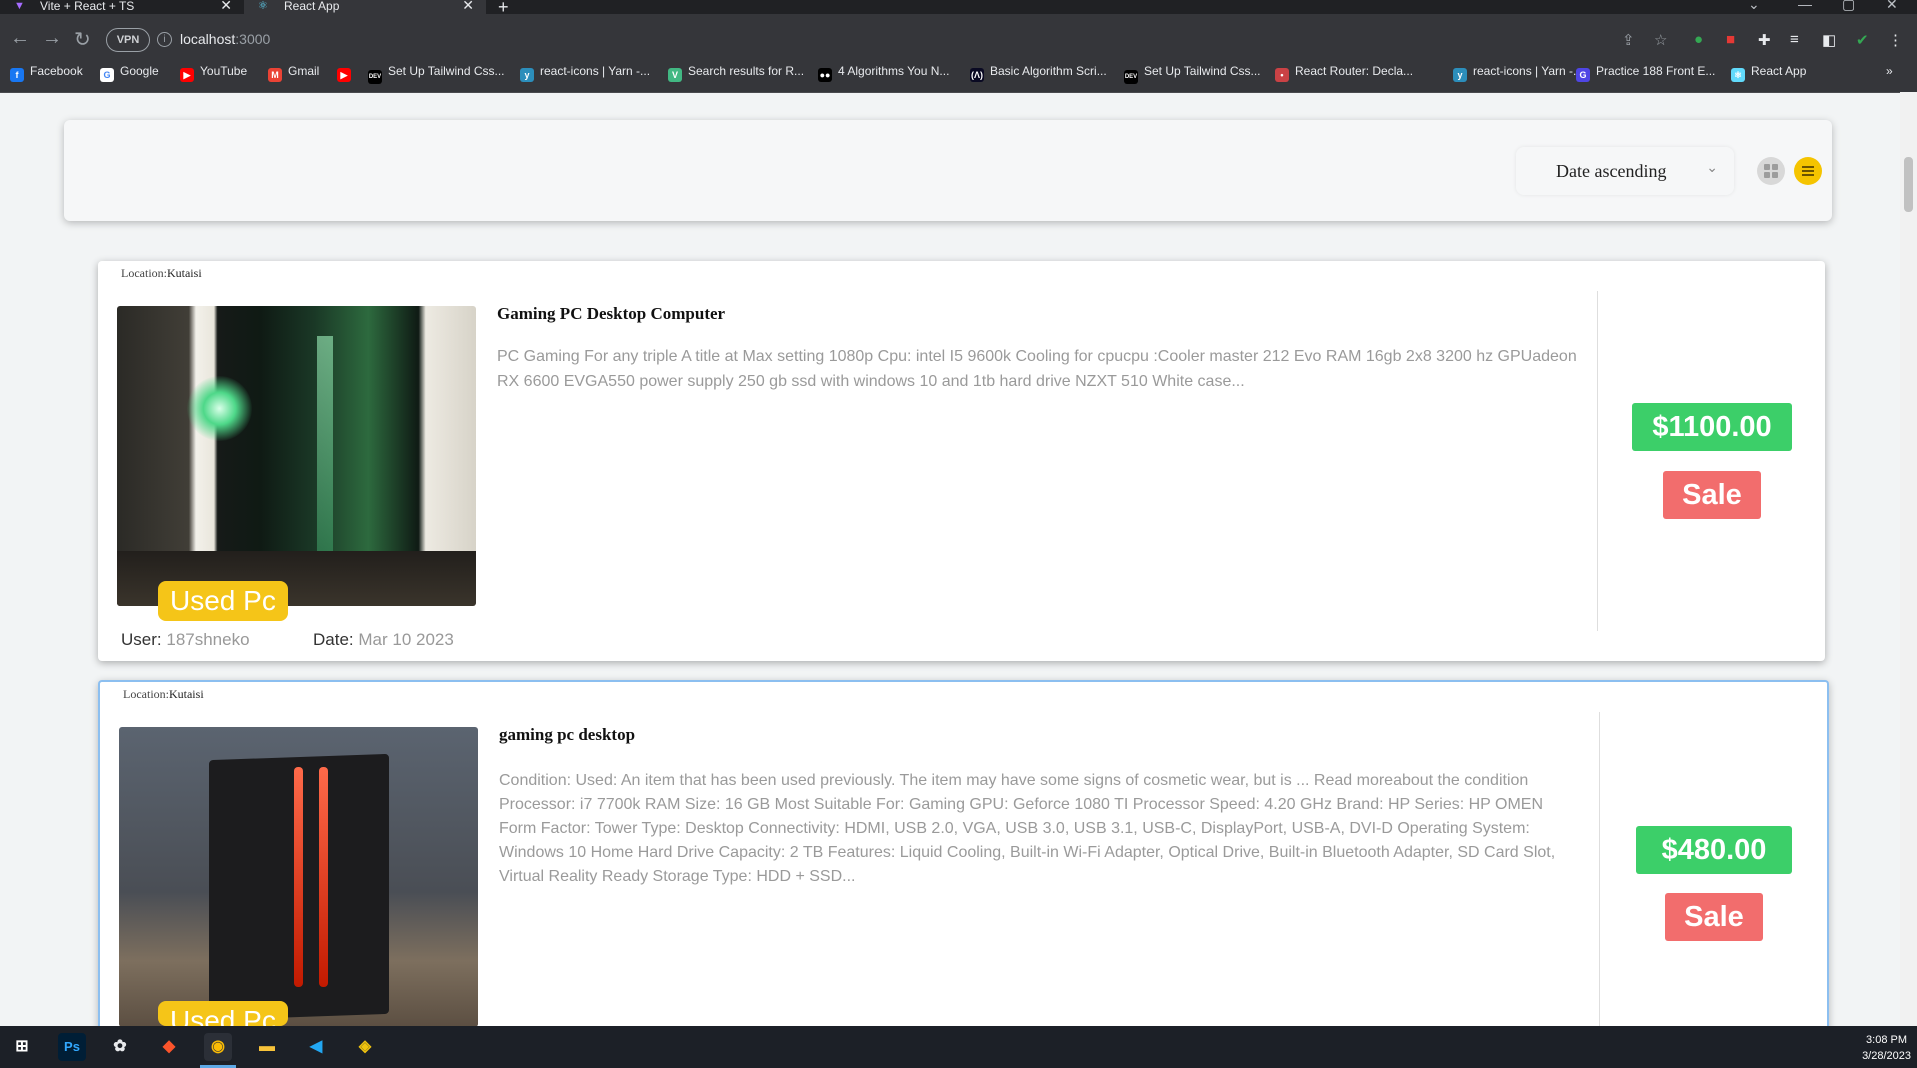  What do you see at coordinates (107, 75) in the screenshot?
I see `google-icon: G` at bounding box center [107, 75].